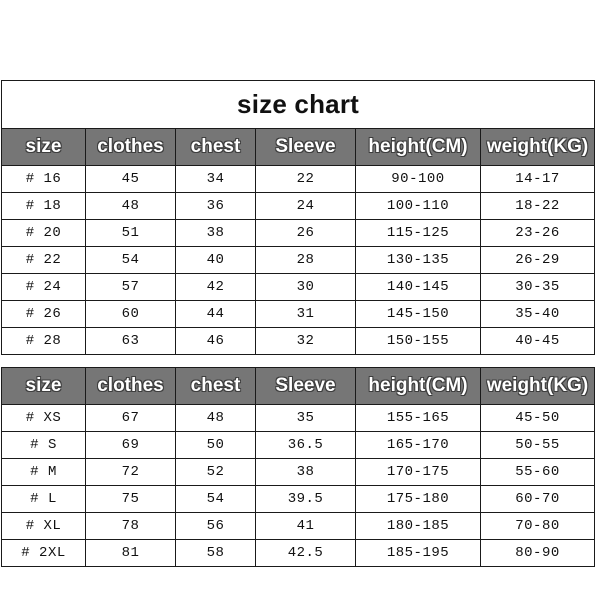 This screenshot has height=600, width=600. Describe the element at coordinates (537, 418) in the screenshot. I see `cell-weight: 45-50` at that location.